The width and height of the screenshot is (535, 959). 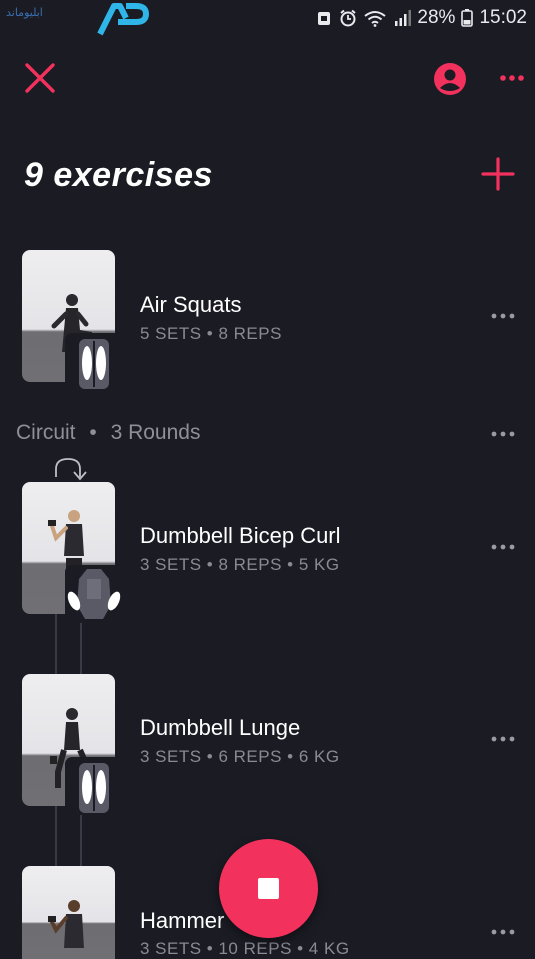 What do you see at coordinates (155, 432) in the screenshot?
I see `circuit-rounds: 3 Rounds` at bounding box center [155, 432].